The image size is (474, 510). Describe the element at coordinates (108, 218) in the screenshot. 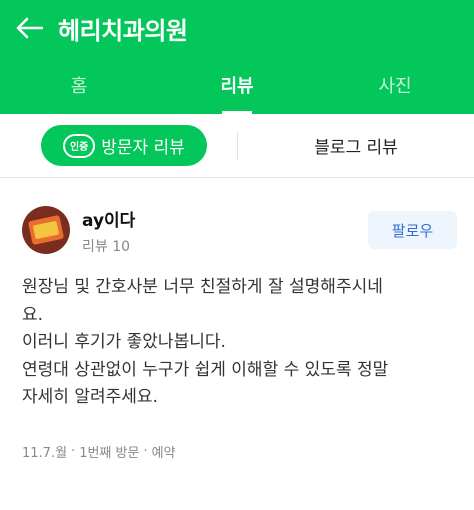

I see `reviewer-name: ay이다` at that location.